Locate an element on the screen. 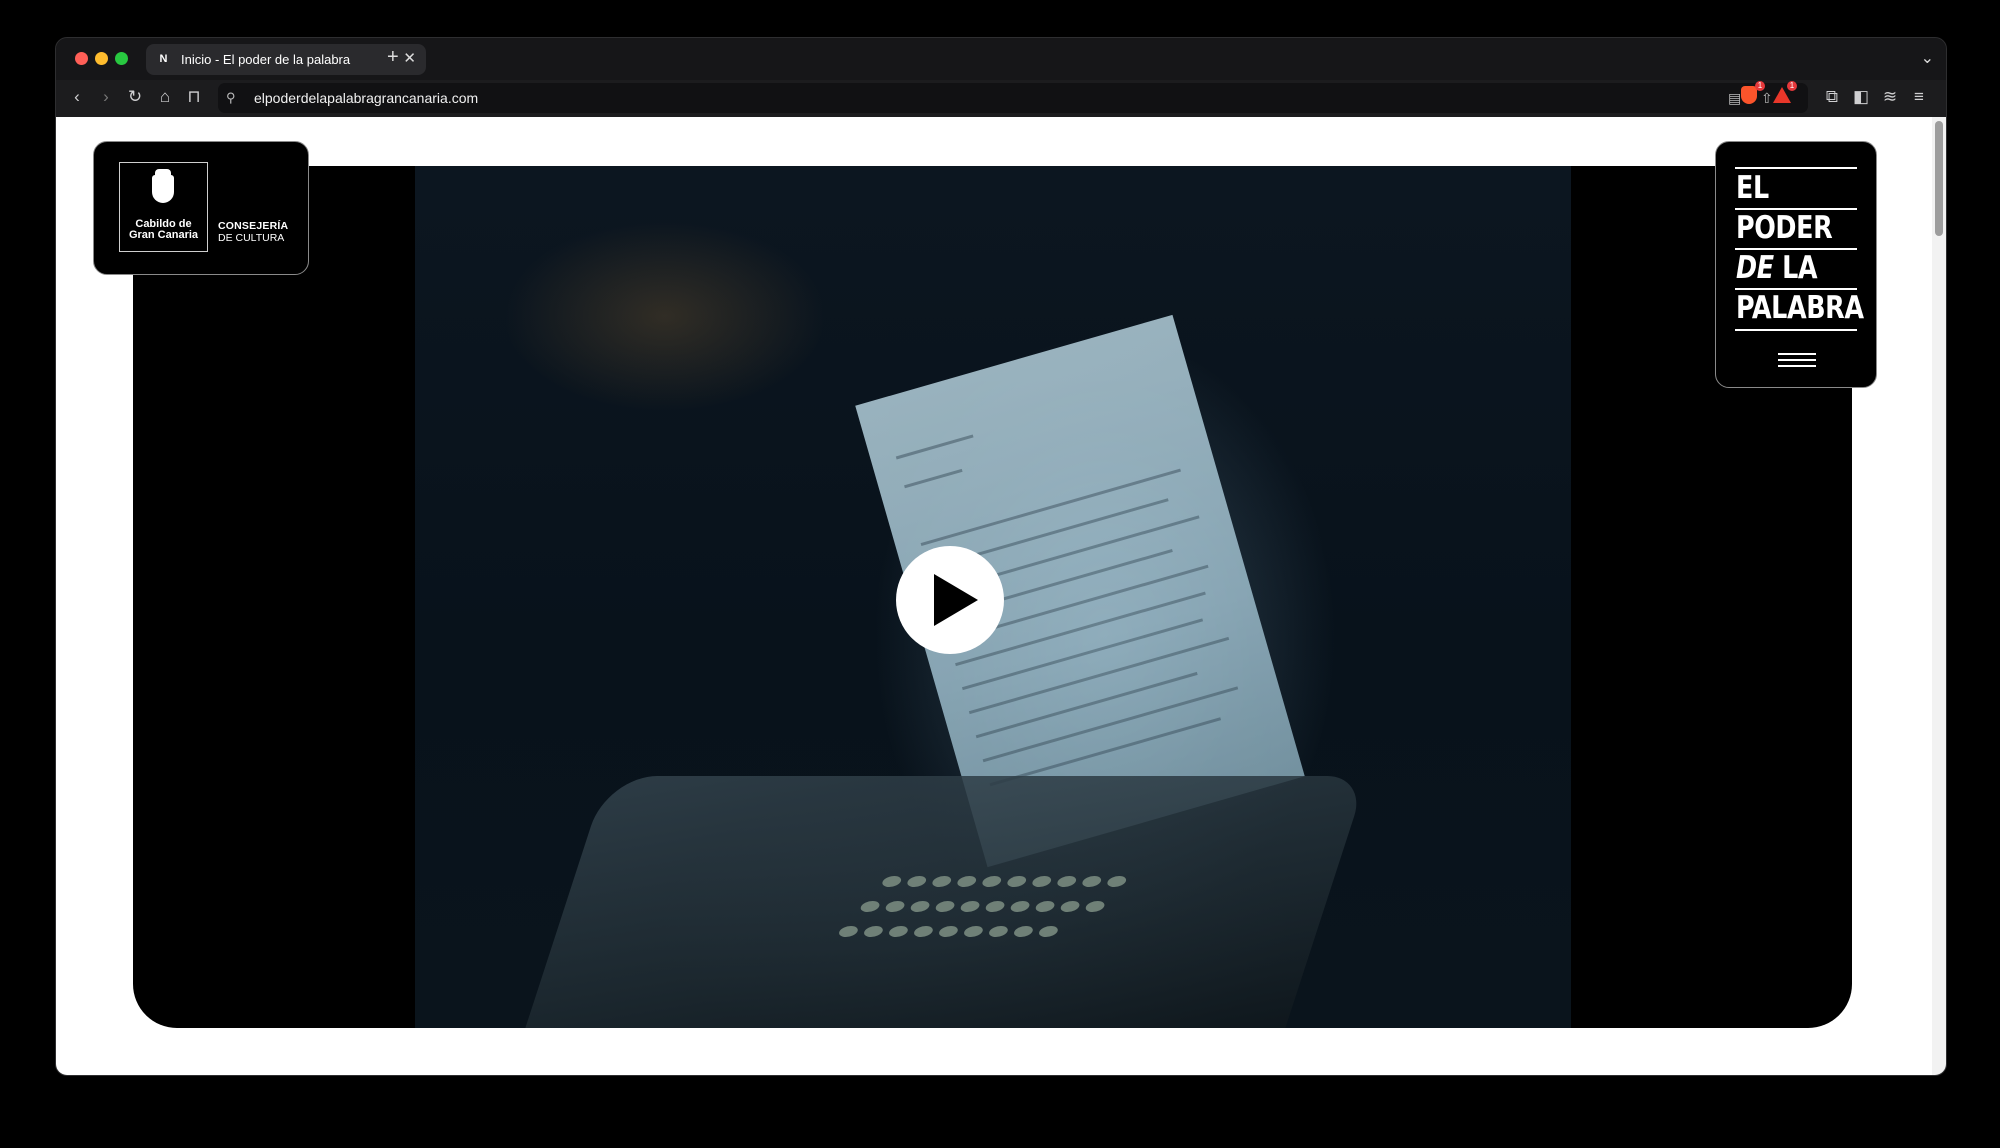 The width and height of the screenshot is (2000, 1148). site-info-icon: ⚲ is located at coordinates (231, 98).